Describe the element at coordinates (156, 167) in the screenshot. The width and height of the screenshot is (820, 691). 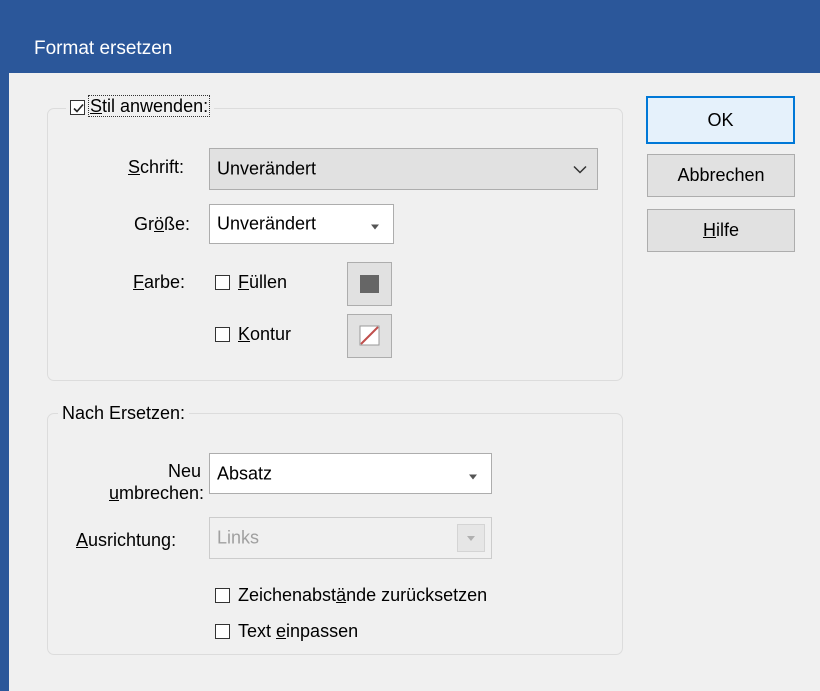
I see `font-label: Schrift:` at that location.